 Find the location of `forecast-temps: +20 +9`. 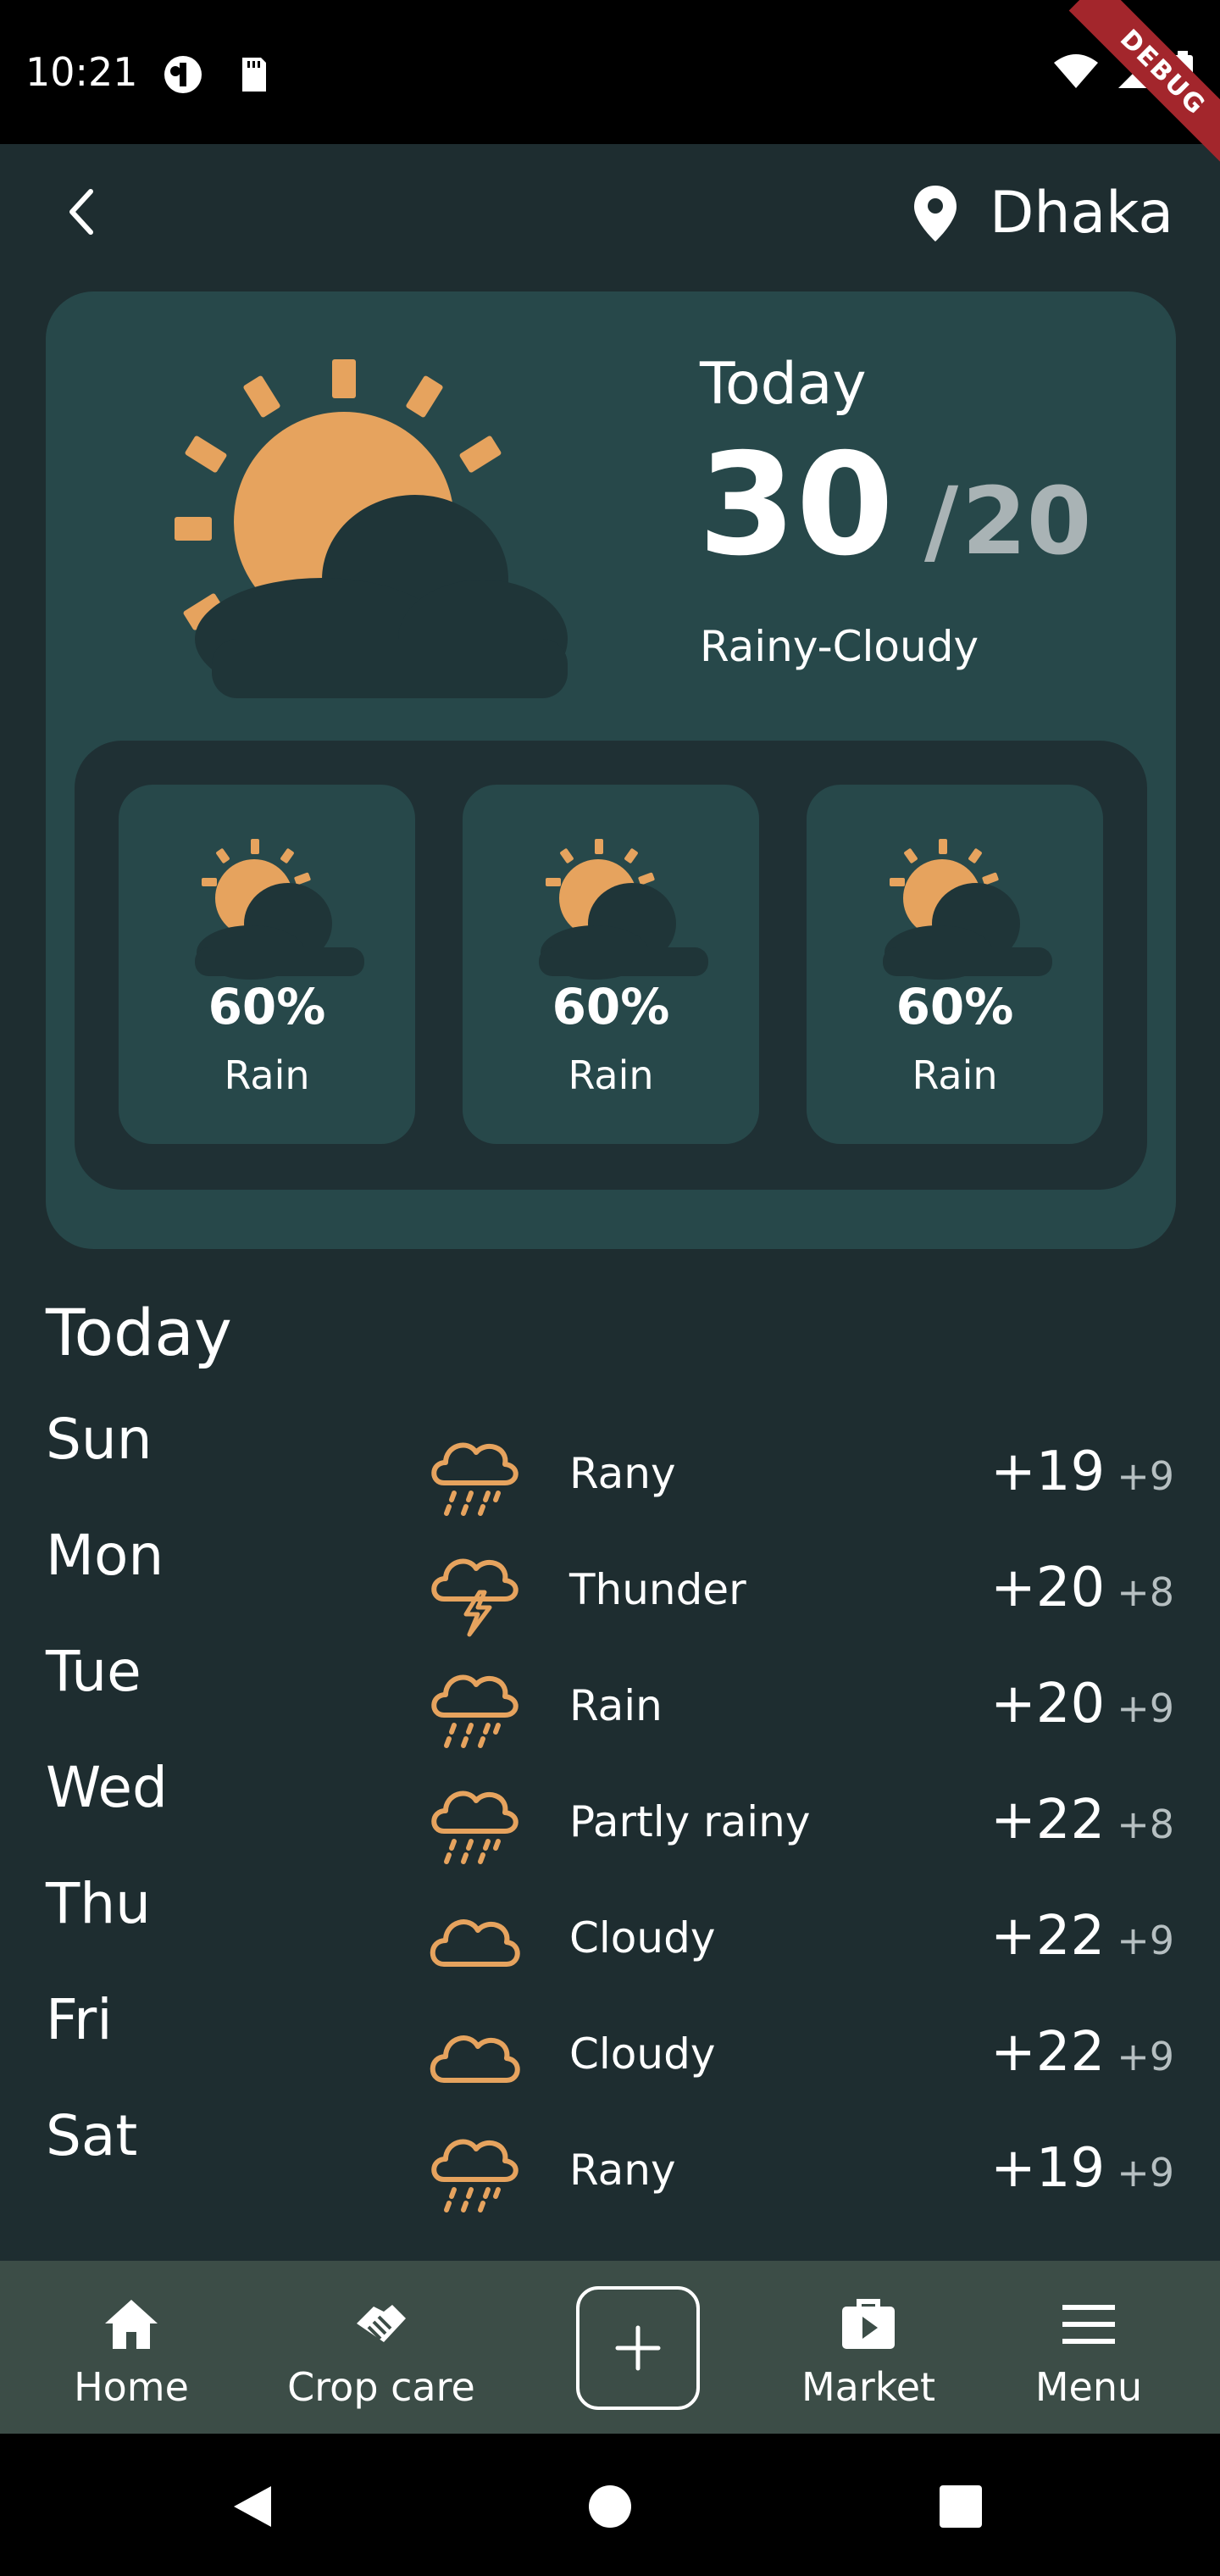

forecast-temps: +20 +9 is located at coordinates (1082, 1704).